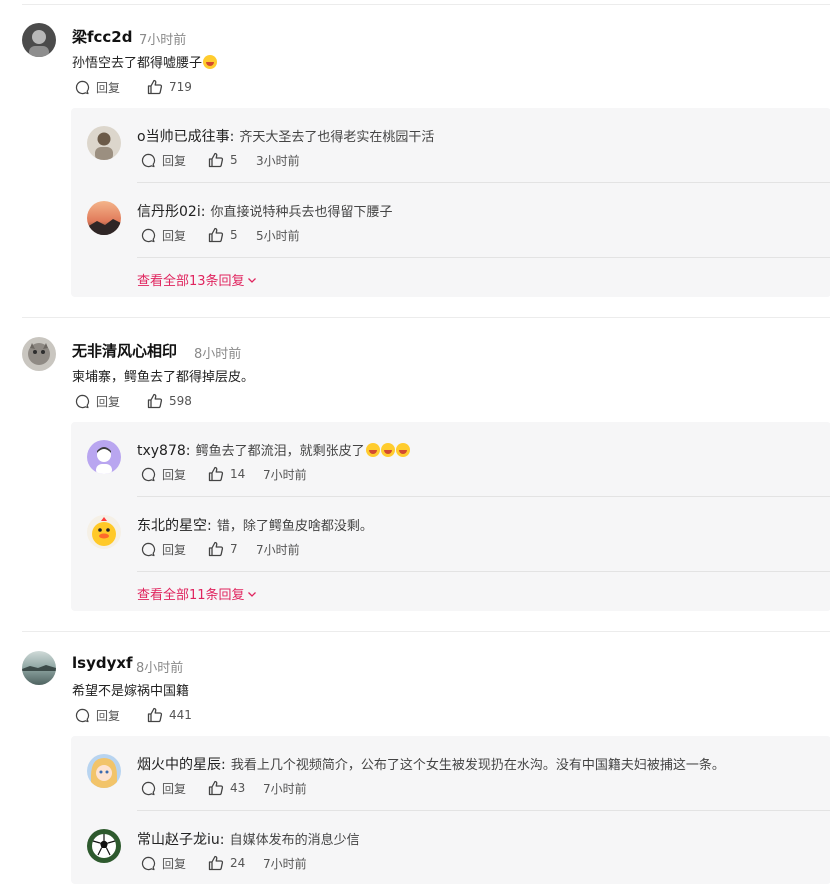 The height and width of the screenshot is (885, 830). What do you see at coordinates (238, 788) in the screenshot?
I see `like-count: 43` at bounding box center [238, 788].